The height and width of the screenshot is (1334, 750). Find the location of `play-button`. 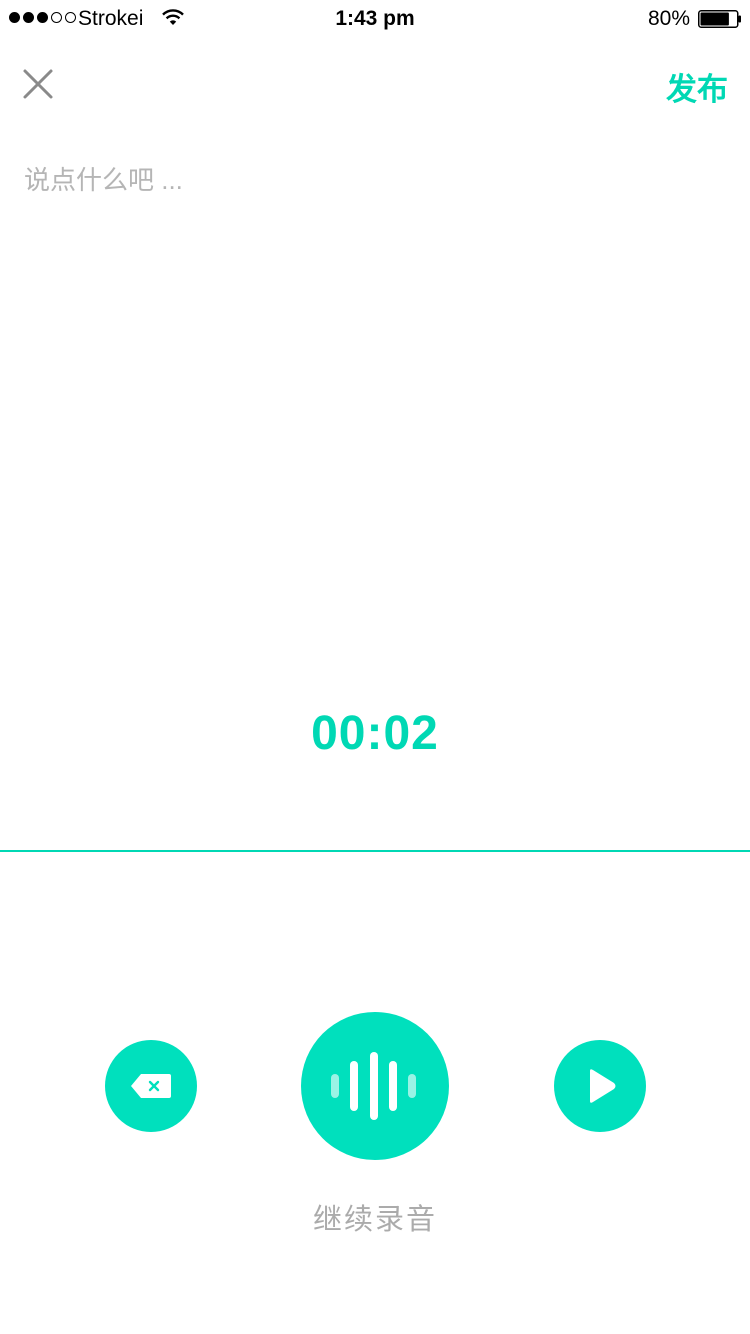

play-button is located at coordinates (600, 1086).